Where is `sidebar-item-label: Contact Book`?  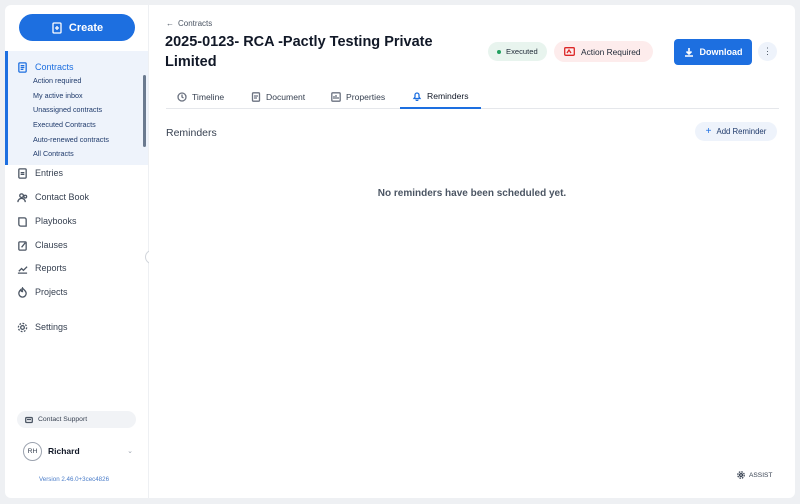 sidebar-item-label: Contact Book is located at coordinates (62, 197).